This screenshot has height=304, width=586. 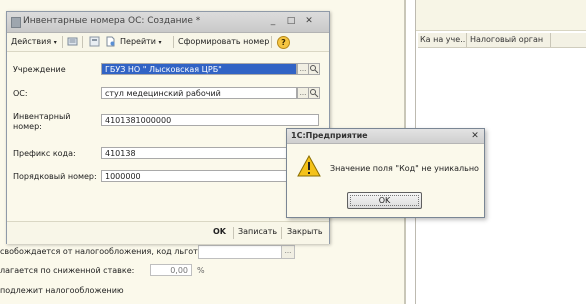 I want to click on minimize-button: _, so click(x=273, y=21).